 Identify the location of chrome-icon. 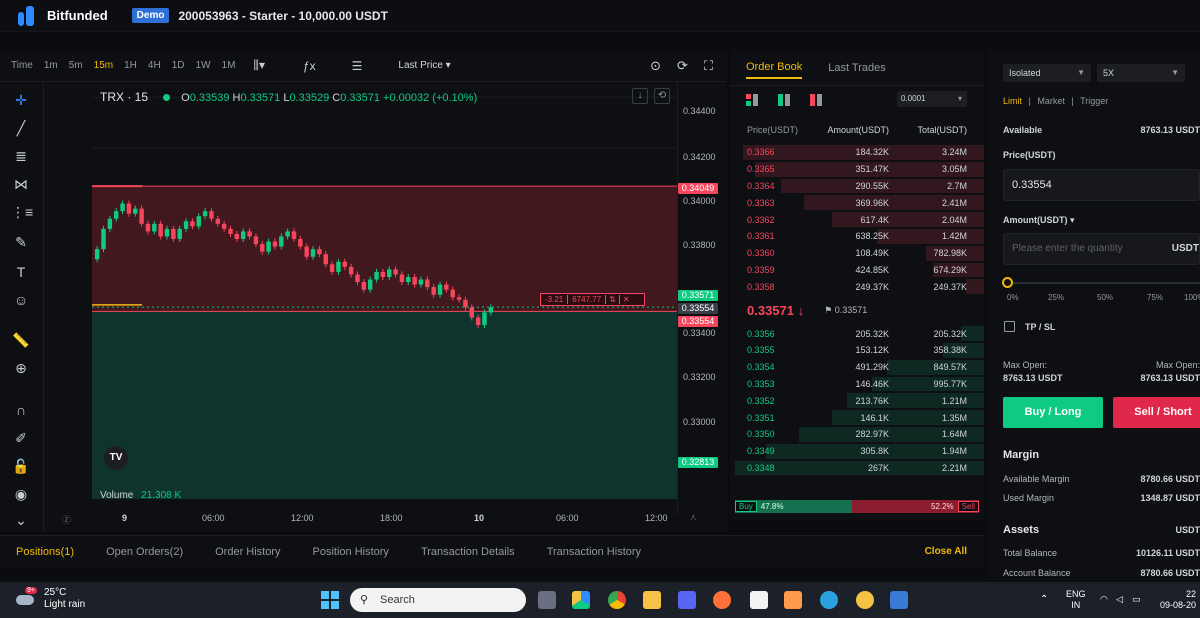
(617, 600).